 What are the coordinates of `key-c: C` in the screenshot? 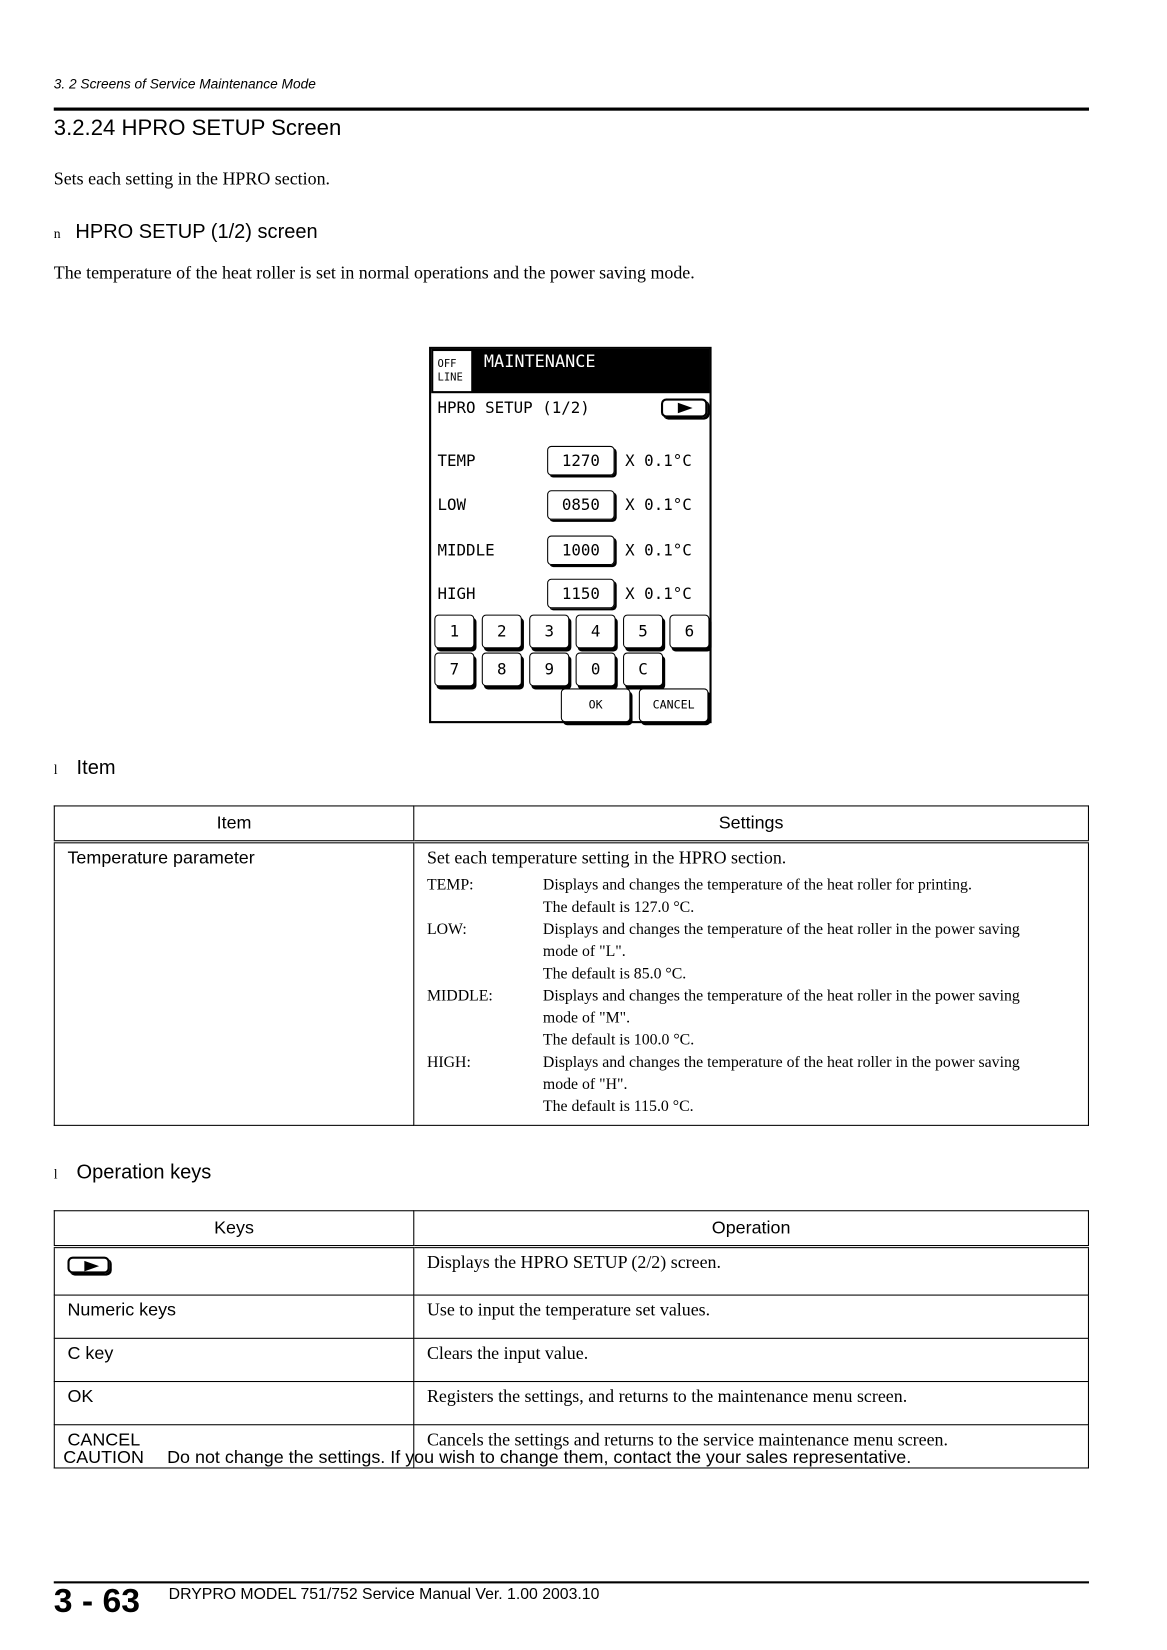 It's located at (643, 669).